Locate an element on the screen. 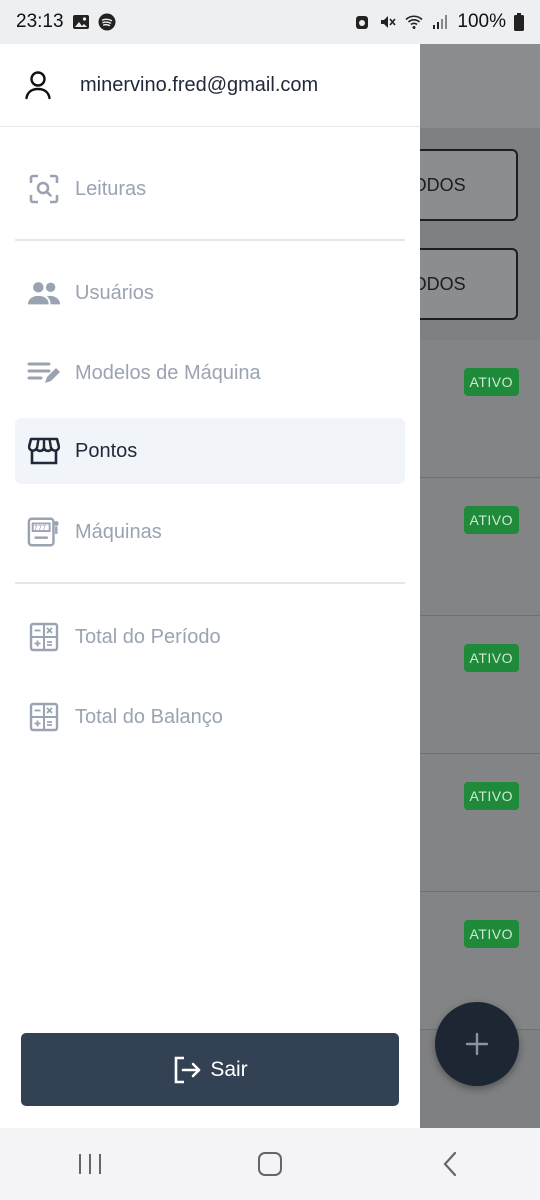 The image size is (540, 1200). system-nav-bar is located at coordinates (270, 1164).